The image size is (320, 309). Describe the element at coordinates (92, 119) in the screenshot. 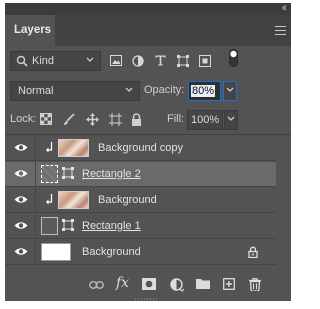

I see `lock-position-icon` at that location.